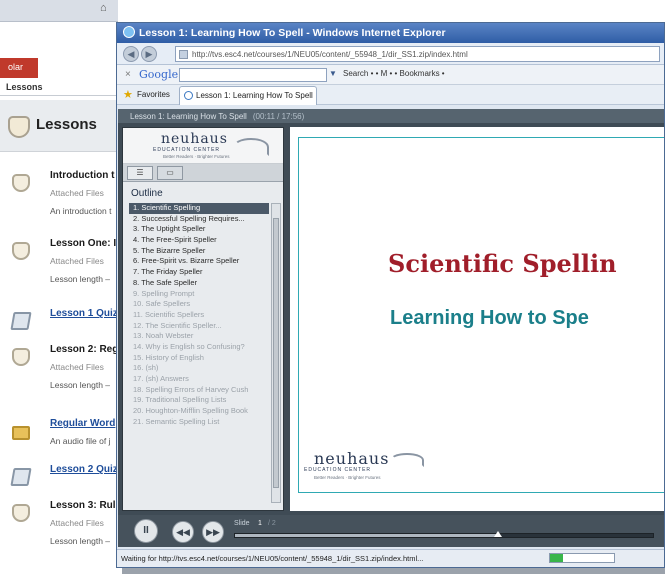  Describe the element at coordinates (59, 11) in the screenshot. I see `background-topbar: ⌂` at that location.